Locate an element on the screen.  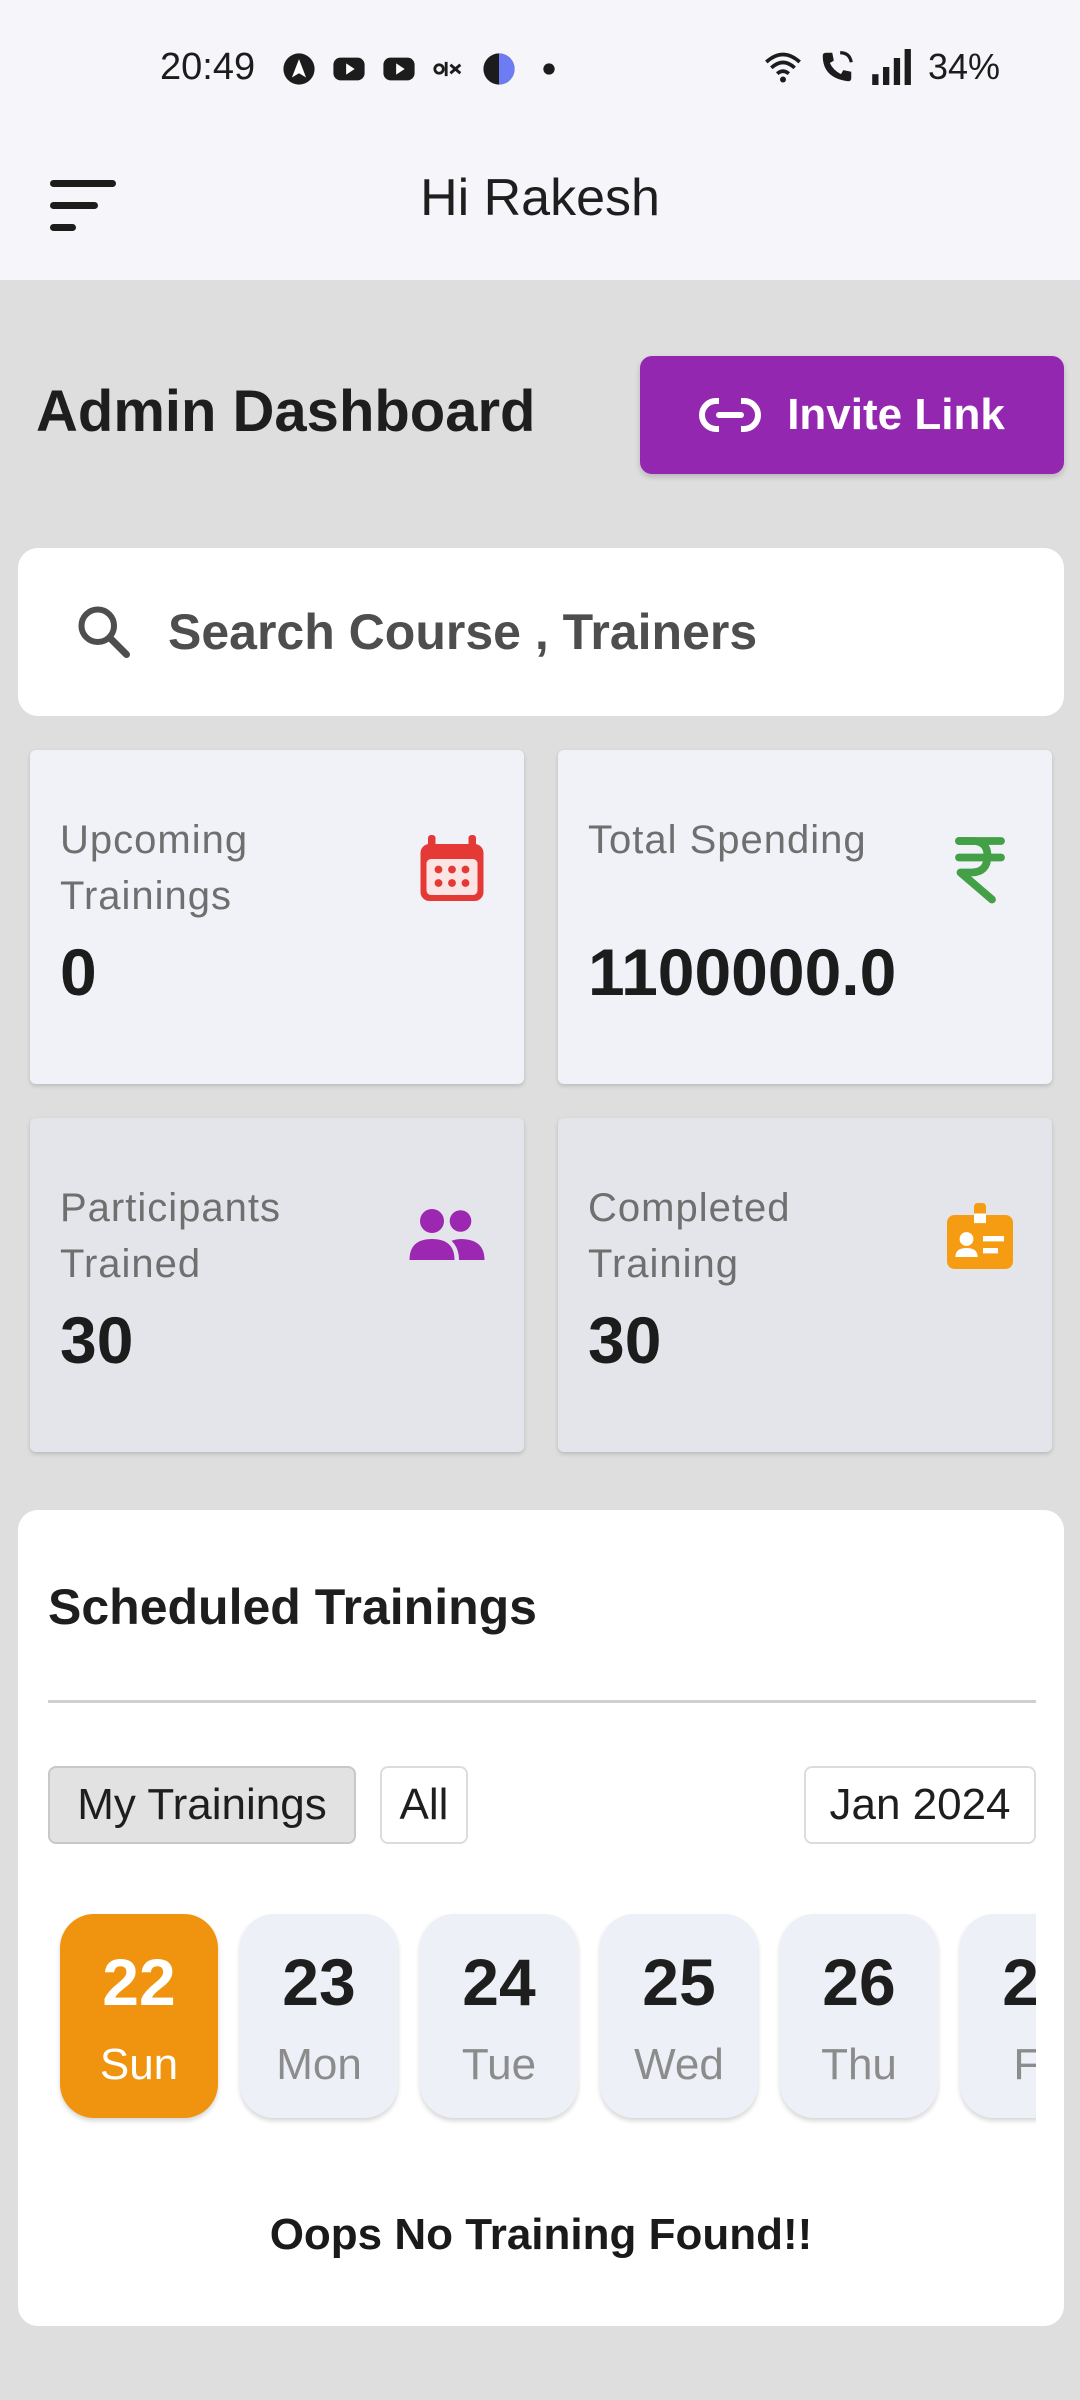
stat-label: Completed Training is located at coordinates (689, 1236).